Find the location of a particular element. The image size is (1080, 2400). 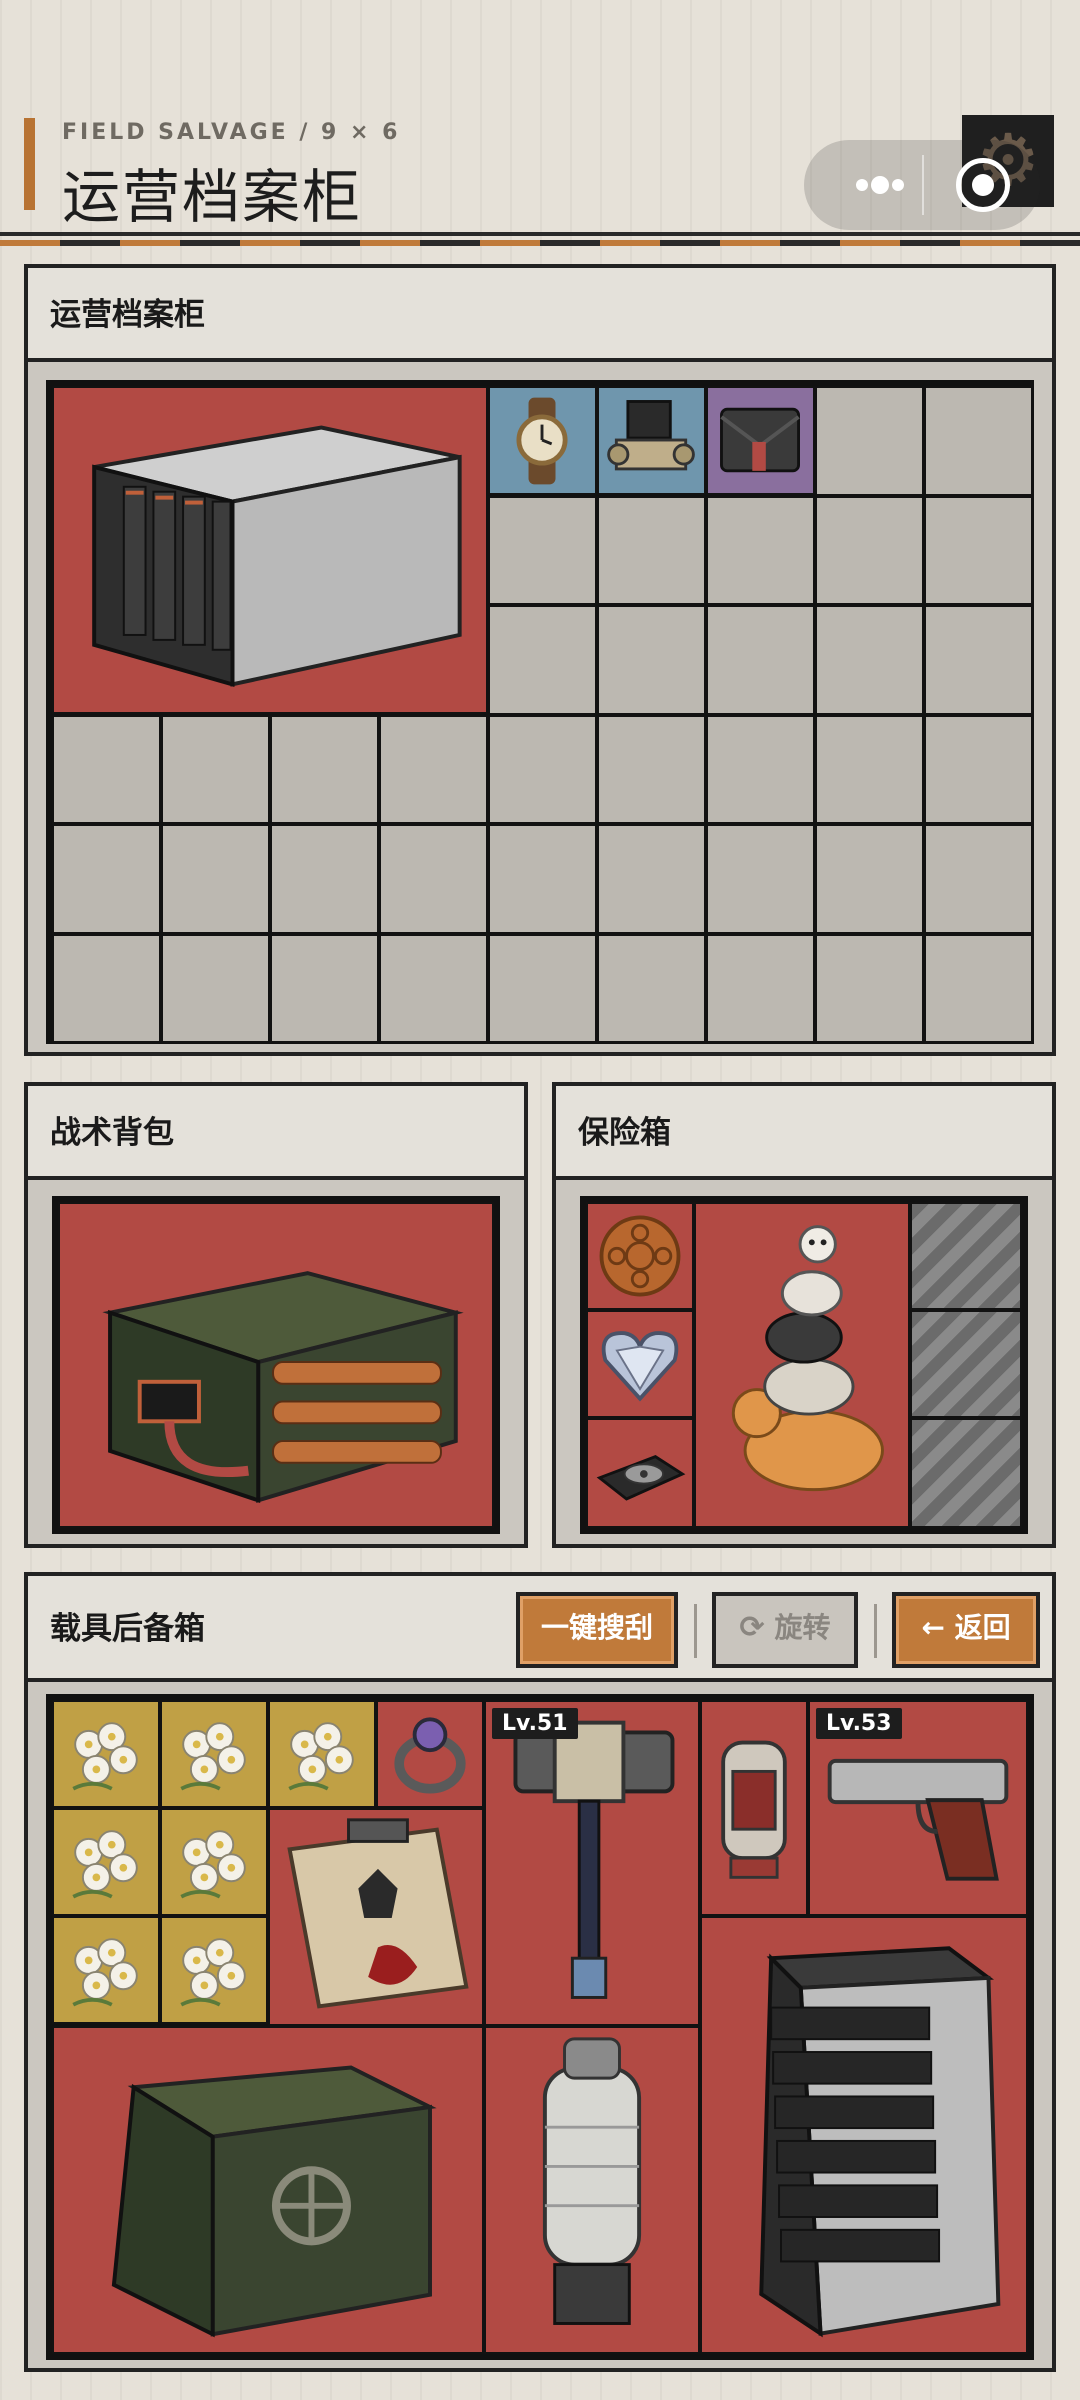

cat-tower-item is located at coordinates (802, 1365).